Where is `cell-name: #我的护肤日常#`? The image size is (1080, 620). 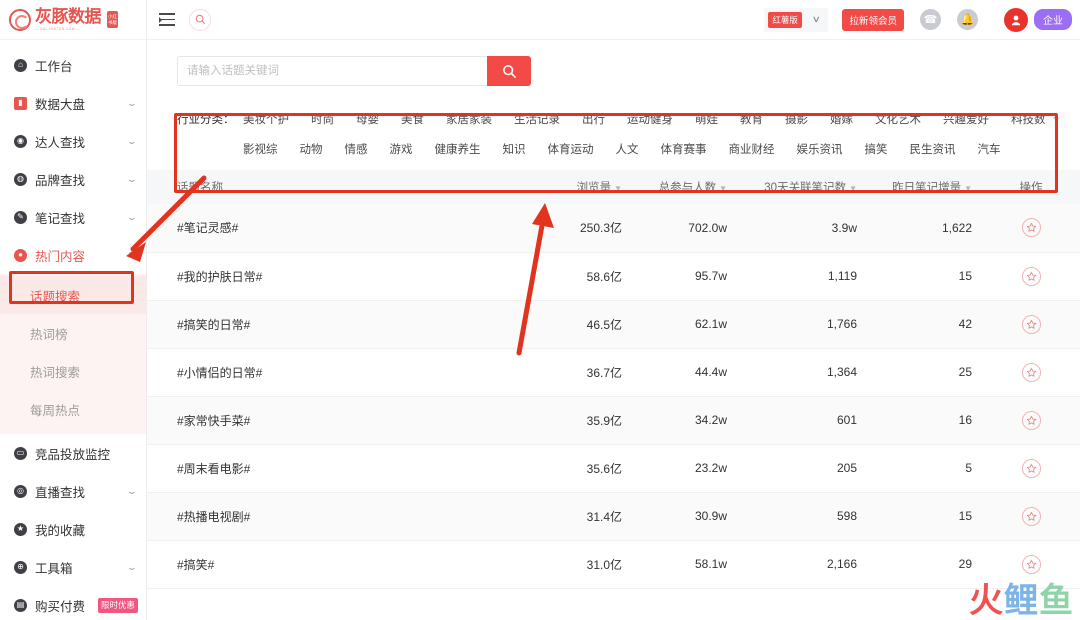 cell-name: #我的护肤日常# is located at coordinates (344, 276).